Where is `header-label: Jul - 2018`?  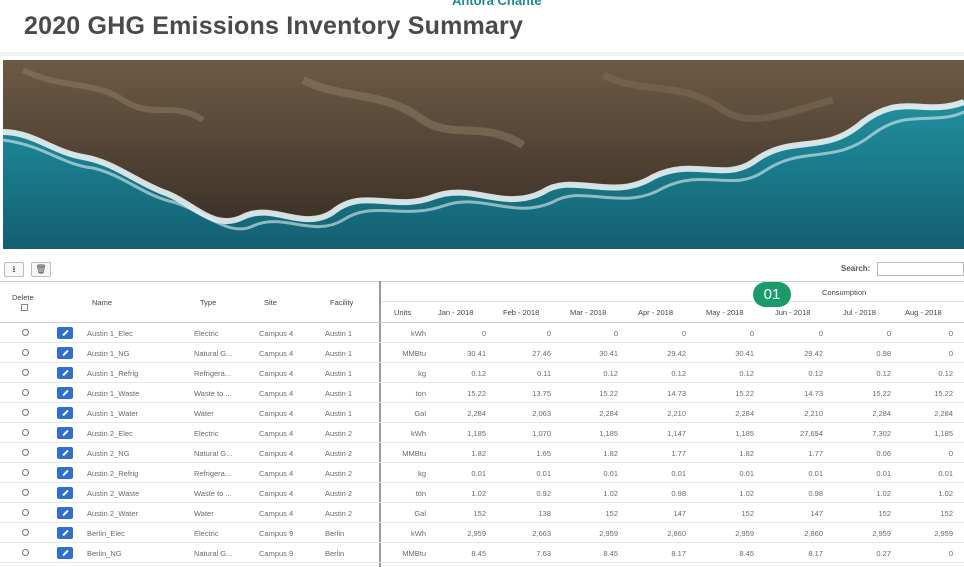 header-label: Jul - 2018 is located at coordinates (859, 312).